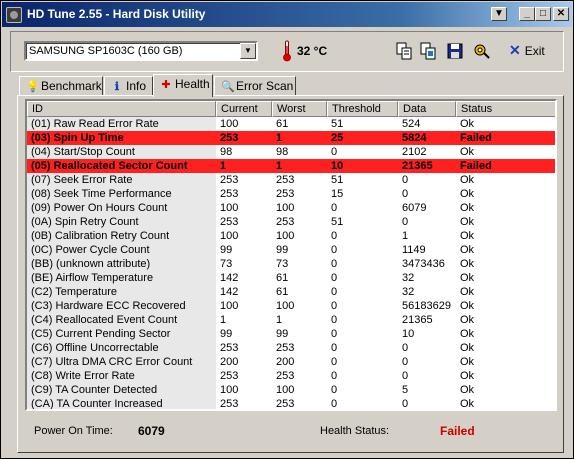 The height and width of the screenshot is (459, 574). Describe the element at coordinates (515, 50) in the screenshot. I see `exit-icon: ✕` at that location.